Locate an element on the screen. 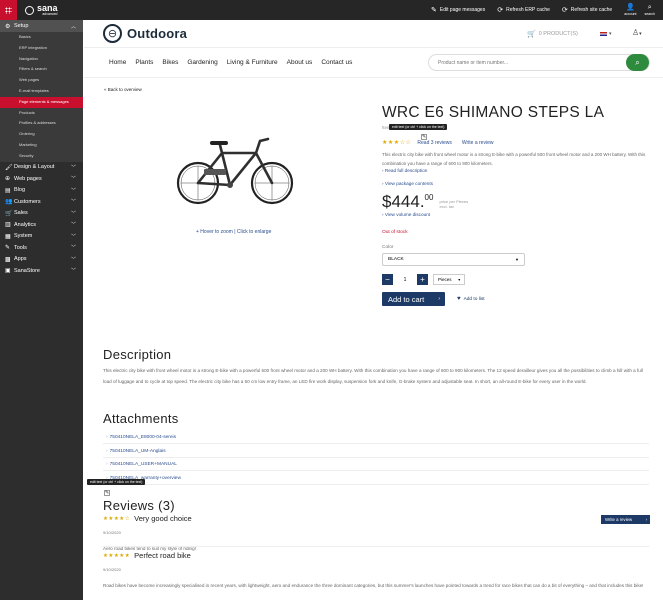 This screenshot has height=600, width=663. nav-link: Contact us is located at coordinates (336, 62).